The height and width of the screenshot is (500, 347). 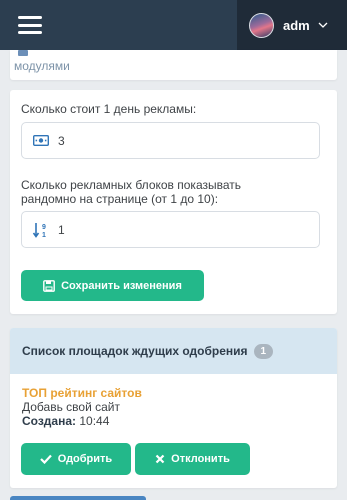 I want to click on floppy-disk-icon, so click(x=49, y=285).